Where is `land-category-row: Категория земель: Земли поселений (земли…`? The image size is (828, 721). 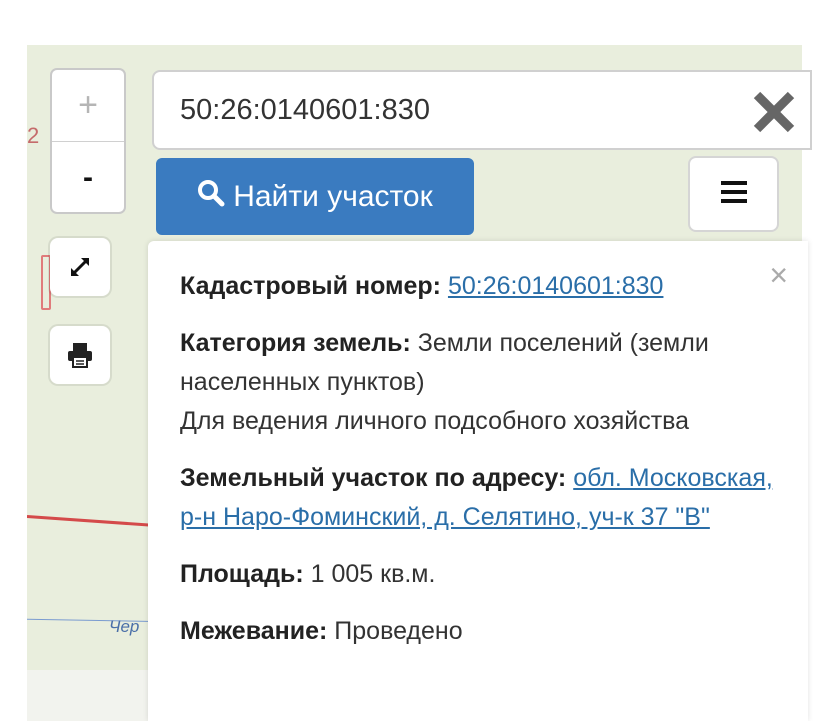 land-category-row: Категория земель: Земли поселений (земли… is located at coordinates (480, 382).